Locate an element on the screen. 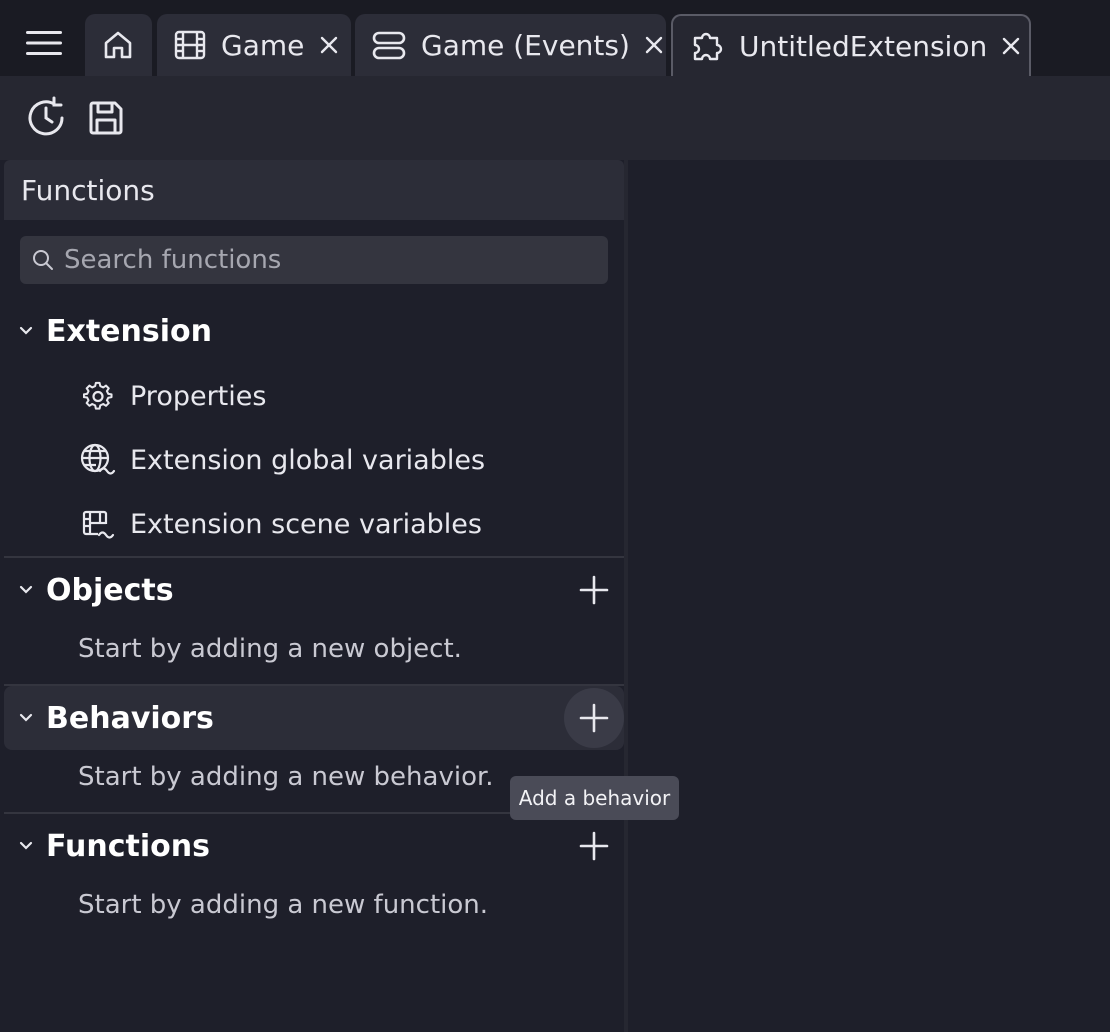  toolbar is located at coordinates (555, 118).